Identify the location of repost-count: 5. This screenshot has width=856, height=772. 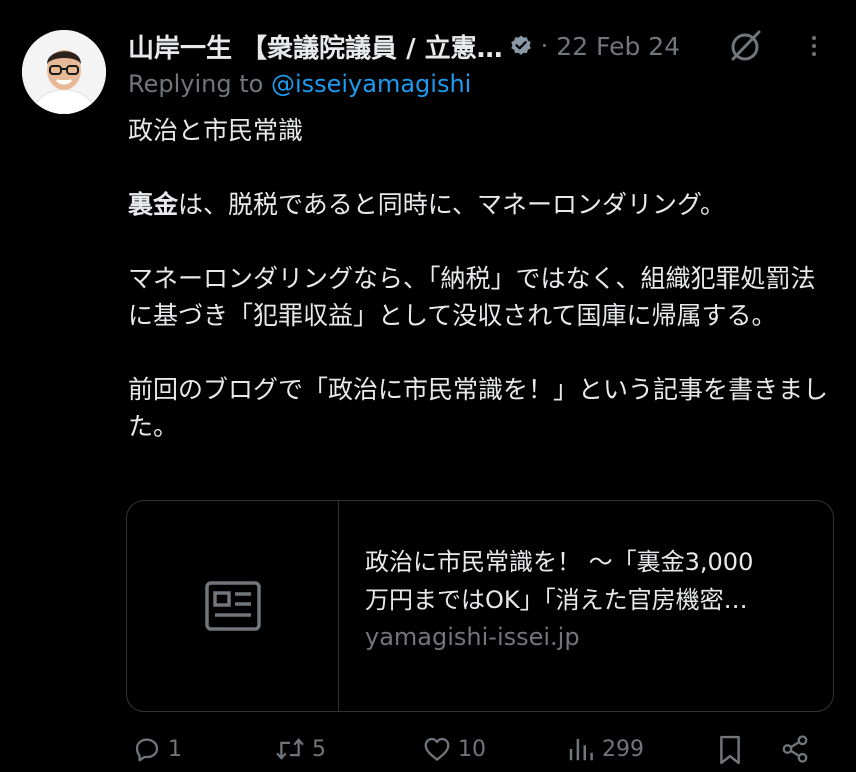
(319, 749).